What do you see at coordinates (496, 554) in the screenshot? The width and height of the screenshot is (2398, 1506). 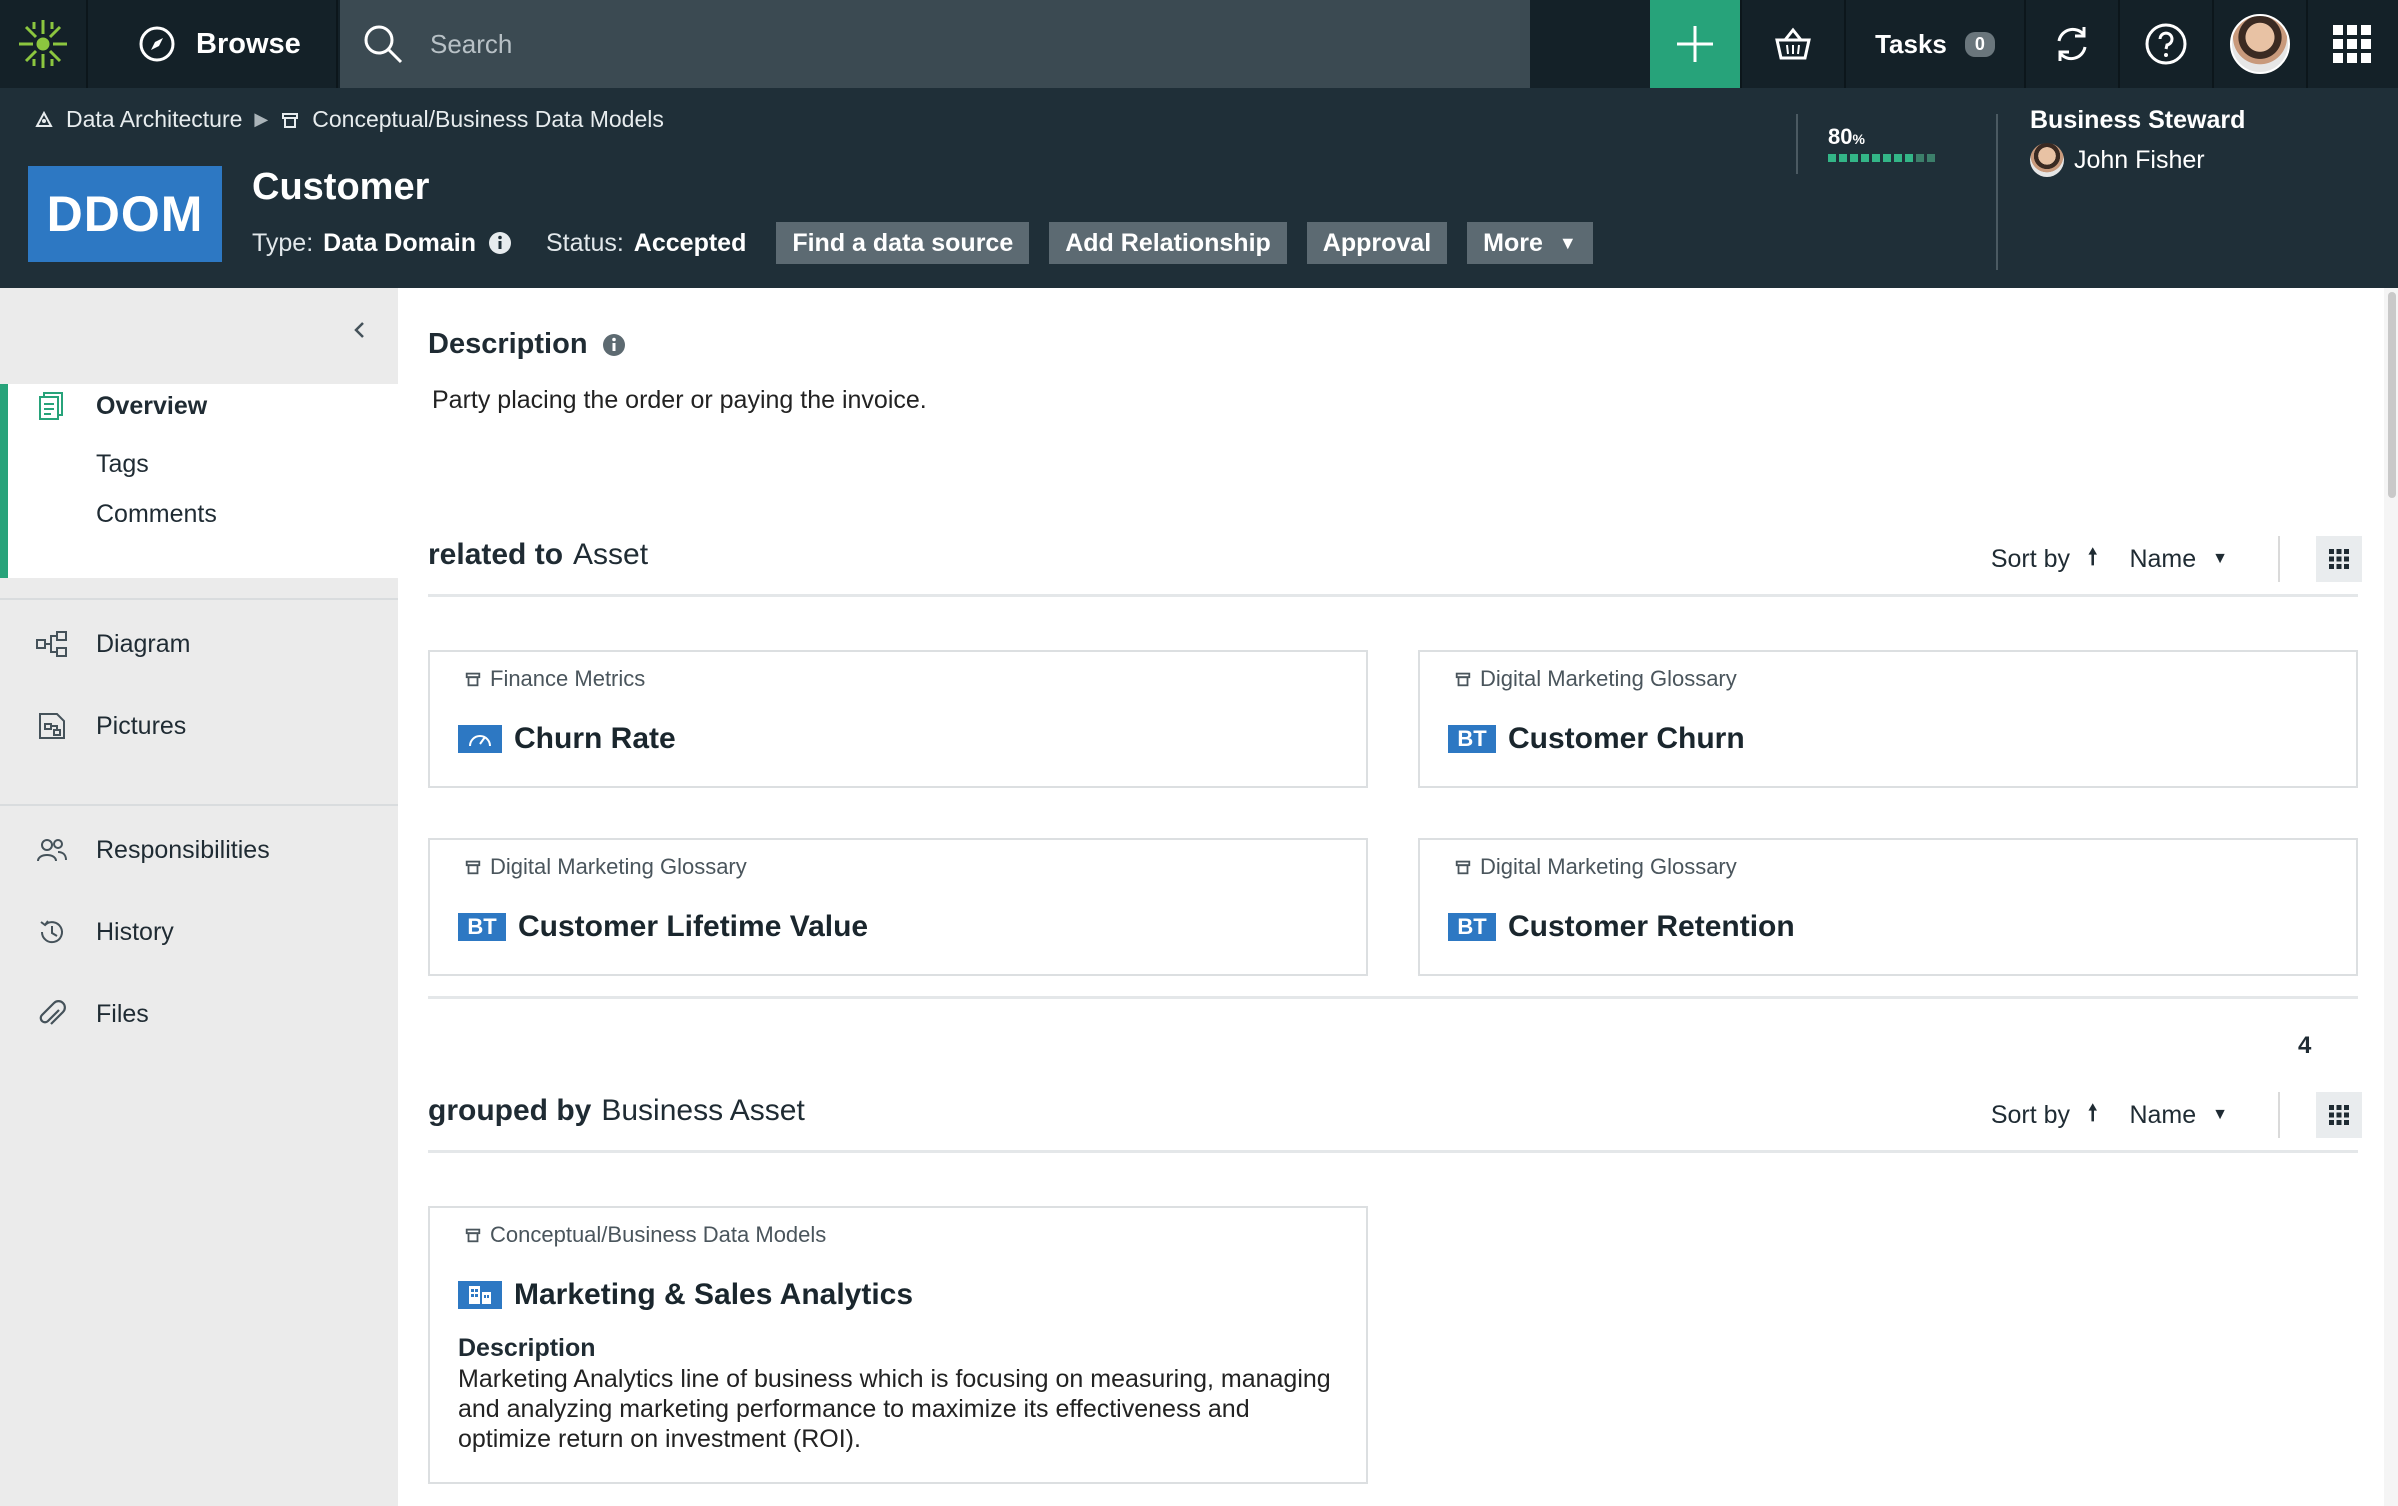 I see `relation-type: related to` at bounding box center [496, 554].